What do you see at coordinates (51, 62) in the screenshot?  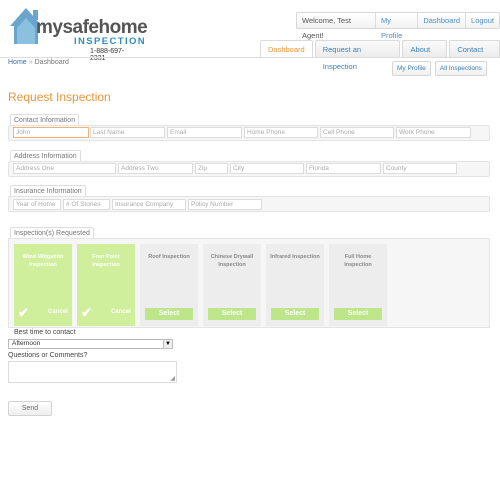 I see `breadcrumb-current: Dashboard` at bounding box center [51, 62].